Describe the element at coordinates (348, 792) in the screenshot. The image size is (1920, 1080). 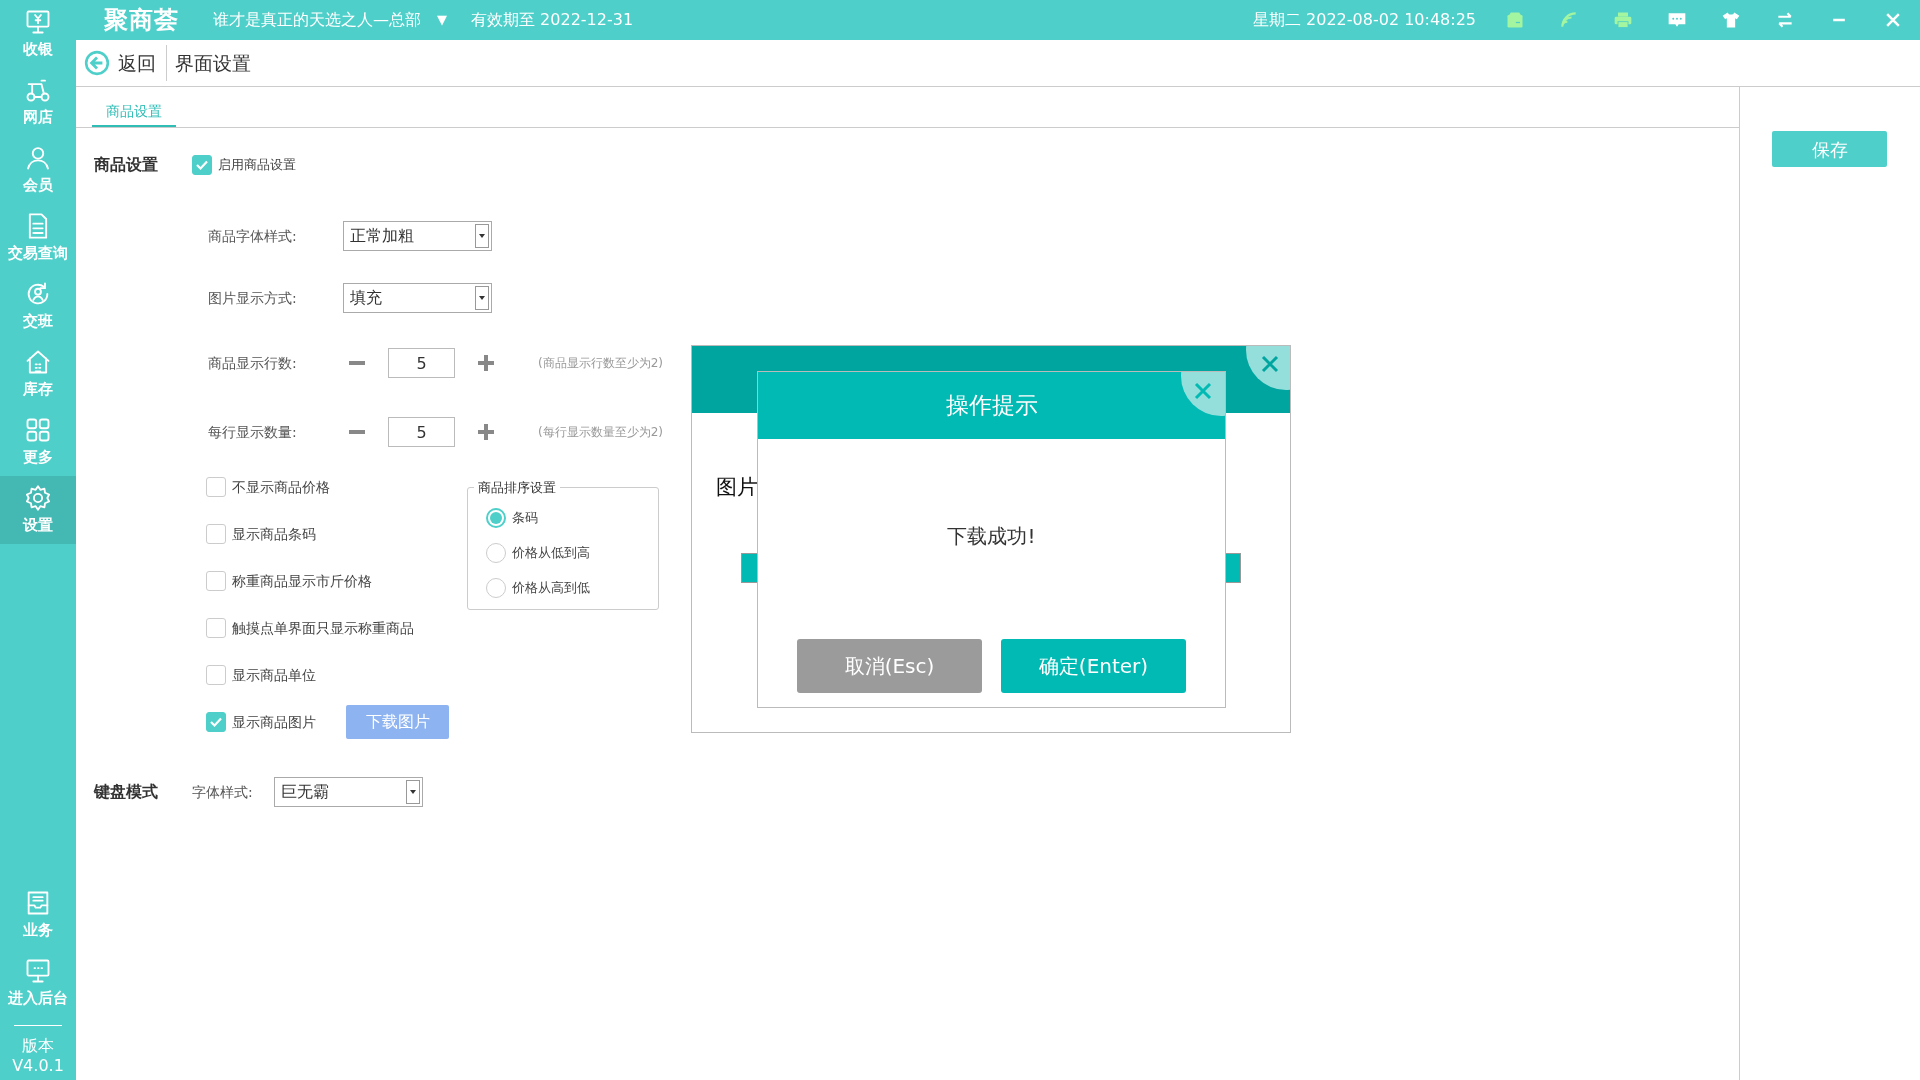
I see `select-field: 巨无霸` at that location.